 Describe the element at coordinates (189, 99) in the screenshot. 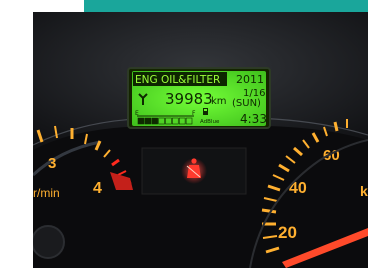

I see `odometer-value: 39983` at that location.